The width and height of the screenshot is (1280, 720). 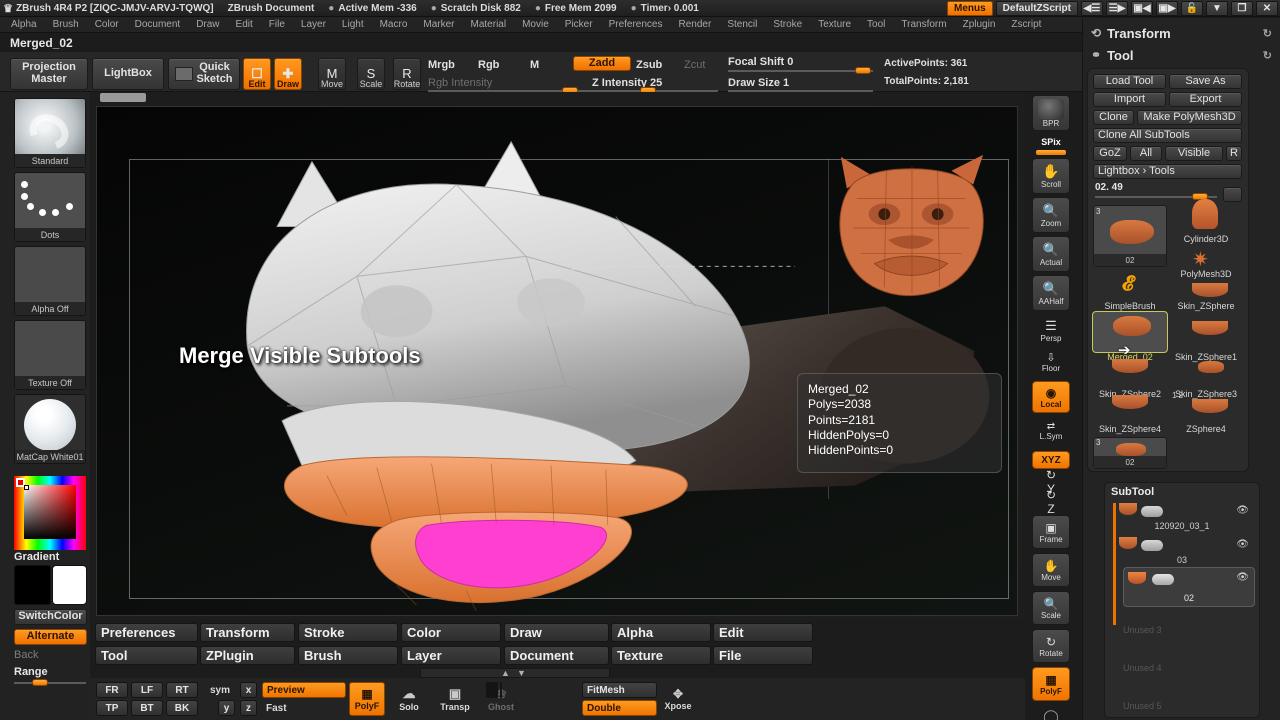 I want to click on skin-zsphere3-icon, so click(x=1211, y=367).